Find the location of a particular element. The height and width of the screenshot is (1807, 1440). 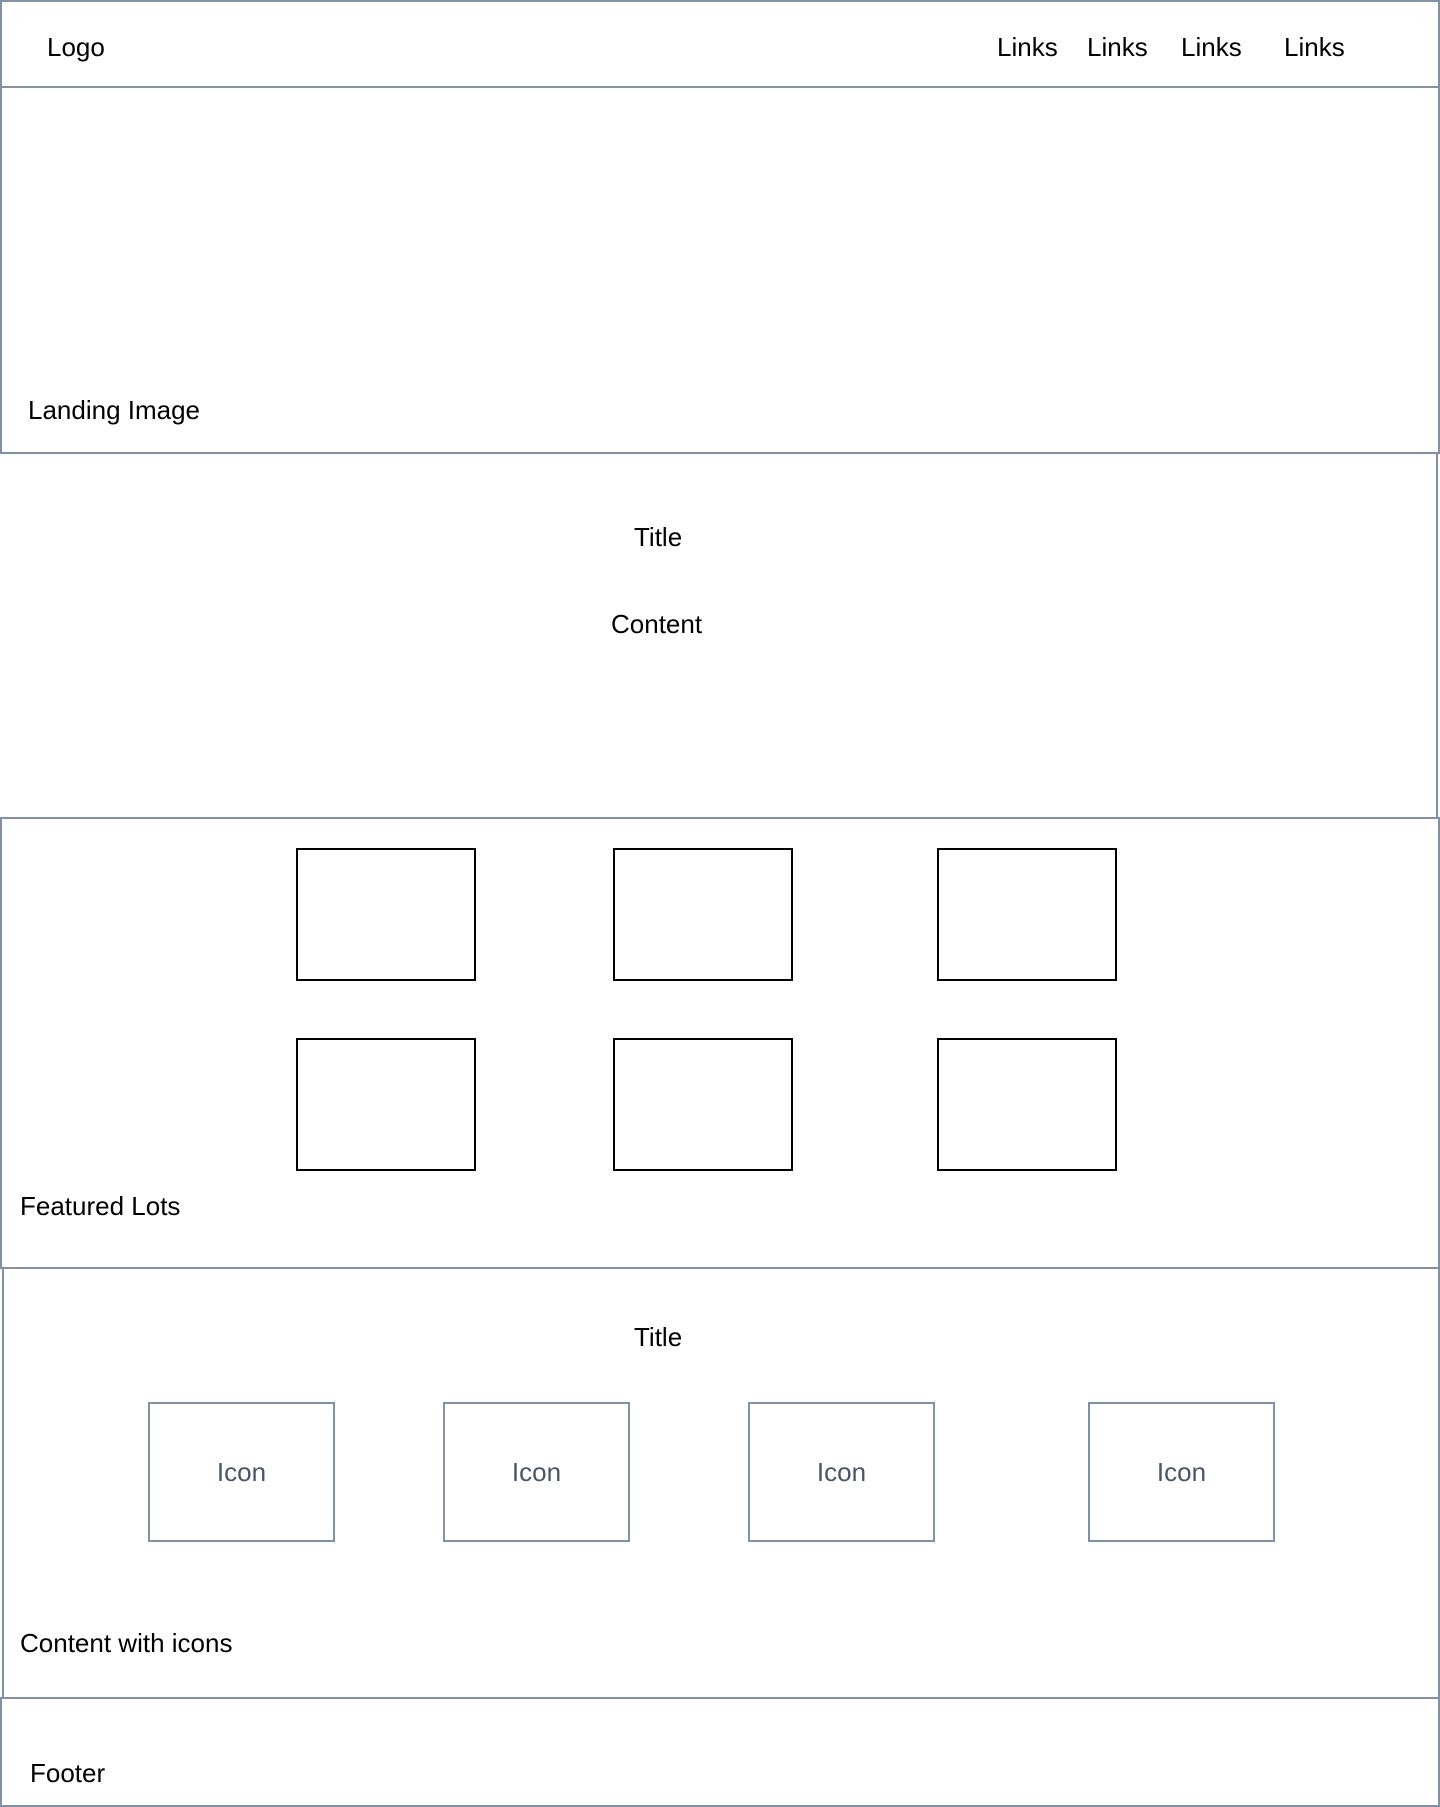

nav-link-2: Links is located at coordinates (1117, 47).